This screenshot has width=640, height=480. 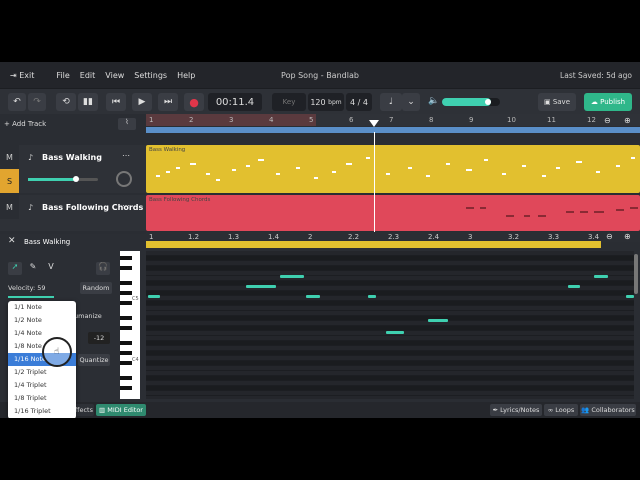 What do you see at coordinates (130, 325) in the screenshot?
I see `piano-keyboard: C5 C4` at bounding box center [130, 325].